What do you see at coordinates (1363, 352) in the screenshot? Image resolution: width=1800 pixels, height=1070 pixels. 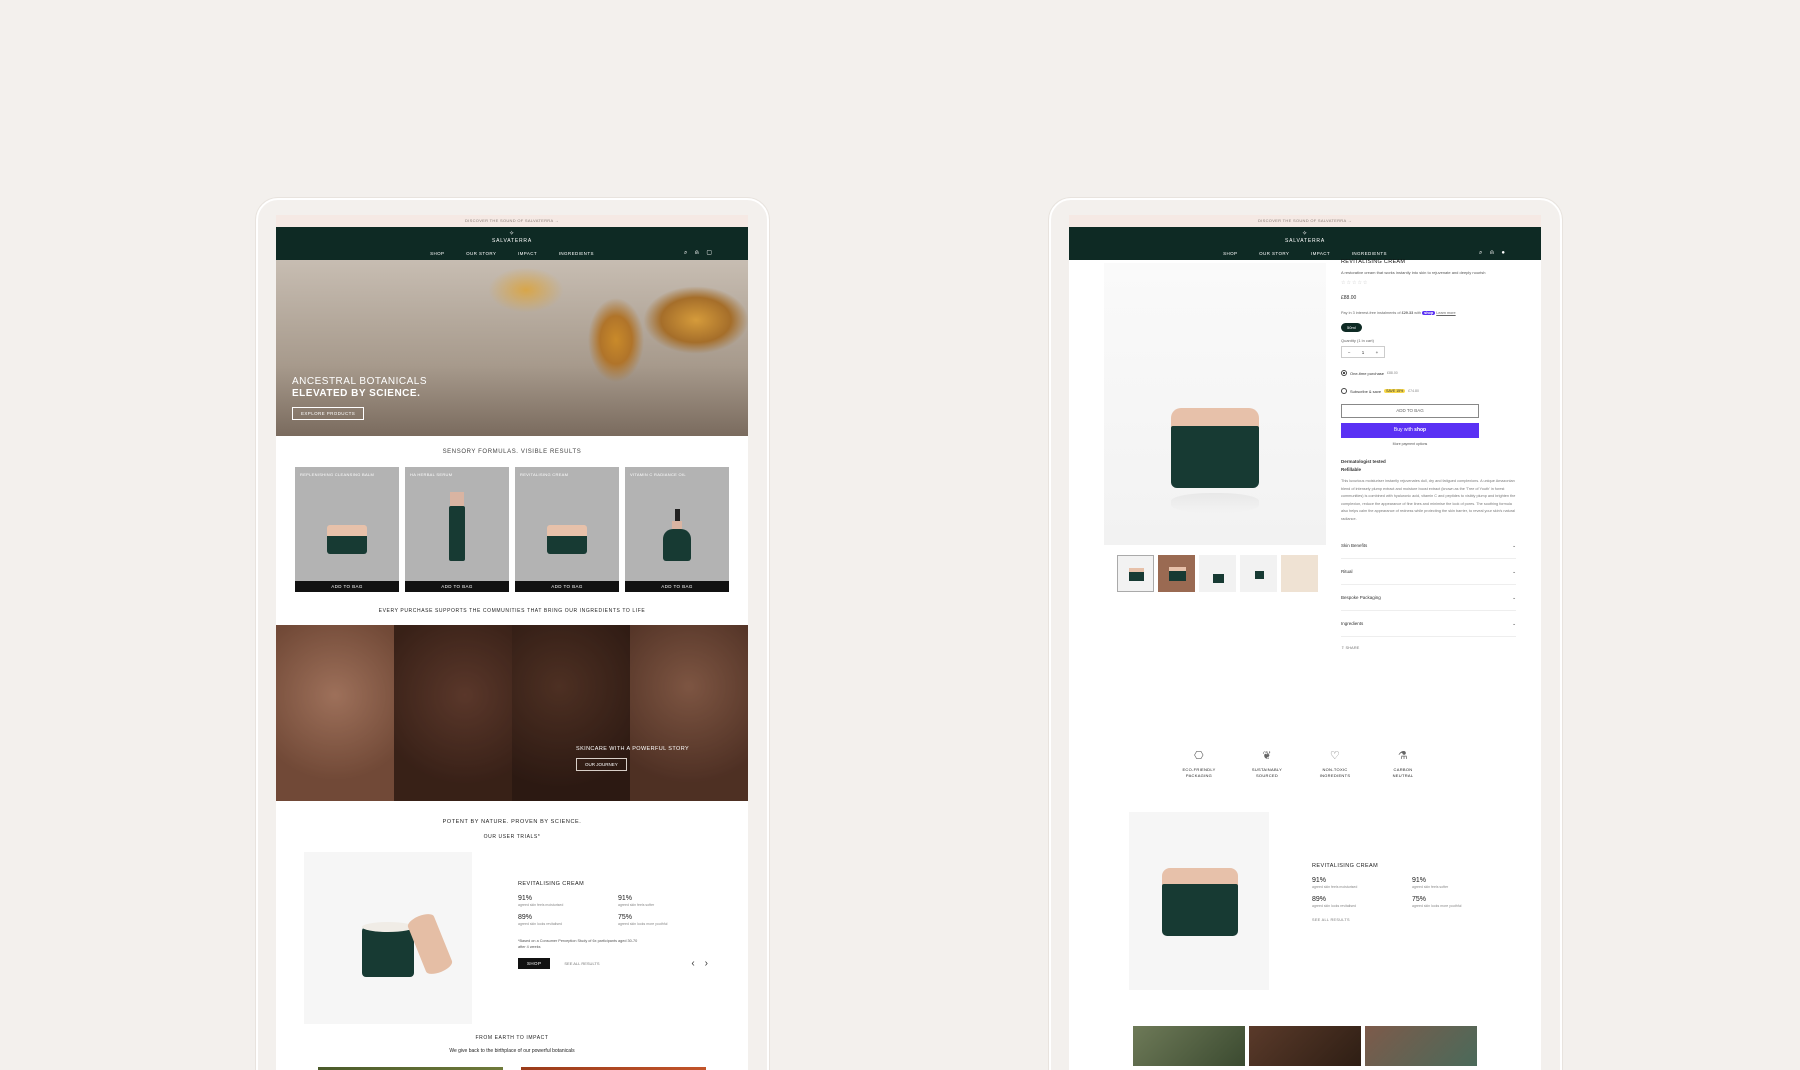 I see `quantity-value: 1` at bounding box center [1363, 352].